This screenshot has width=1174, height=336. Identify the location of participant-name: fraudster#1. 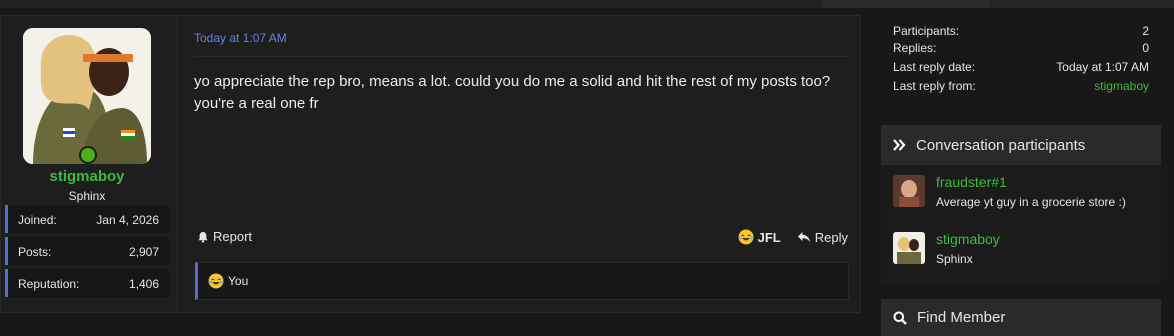
(971, 182).